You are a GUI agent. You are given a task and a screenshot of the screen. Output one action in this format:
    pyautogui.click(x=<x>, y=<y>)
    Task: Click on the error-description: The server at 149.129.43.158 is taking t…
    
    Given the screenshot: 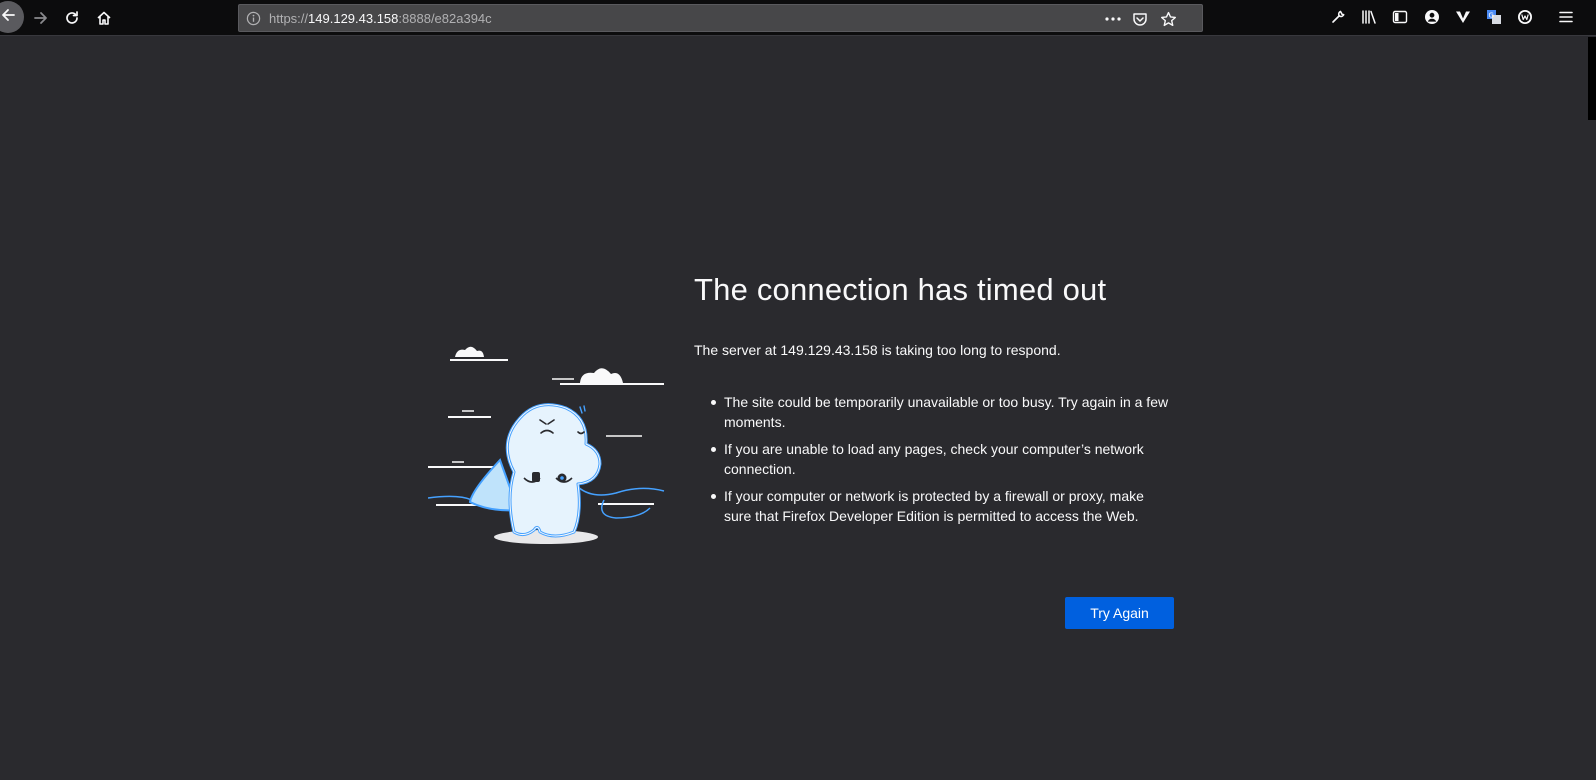 What is the action you would take?
    pyautogui.click(x=877, y=350)
    